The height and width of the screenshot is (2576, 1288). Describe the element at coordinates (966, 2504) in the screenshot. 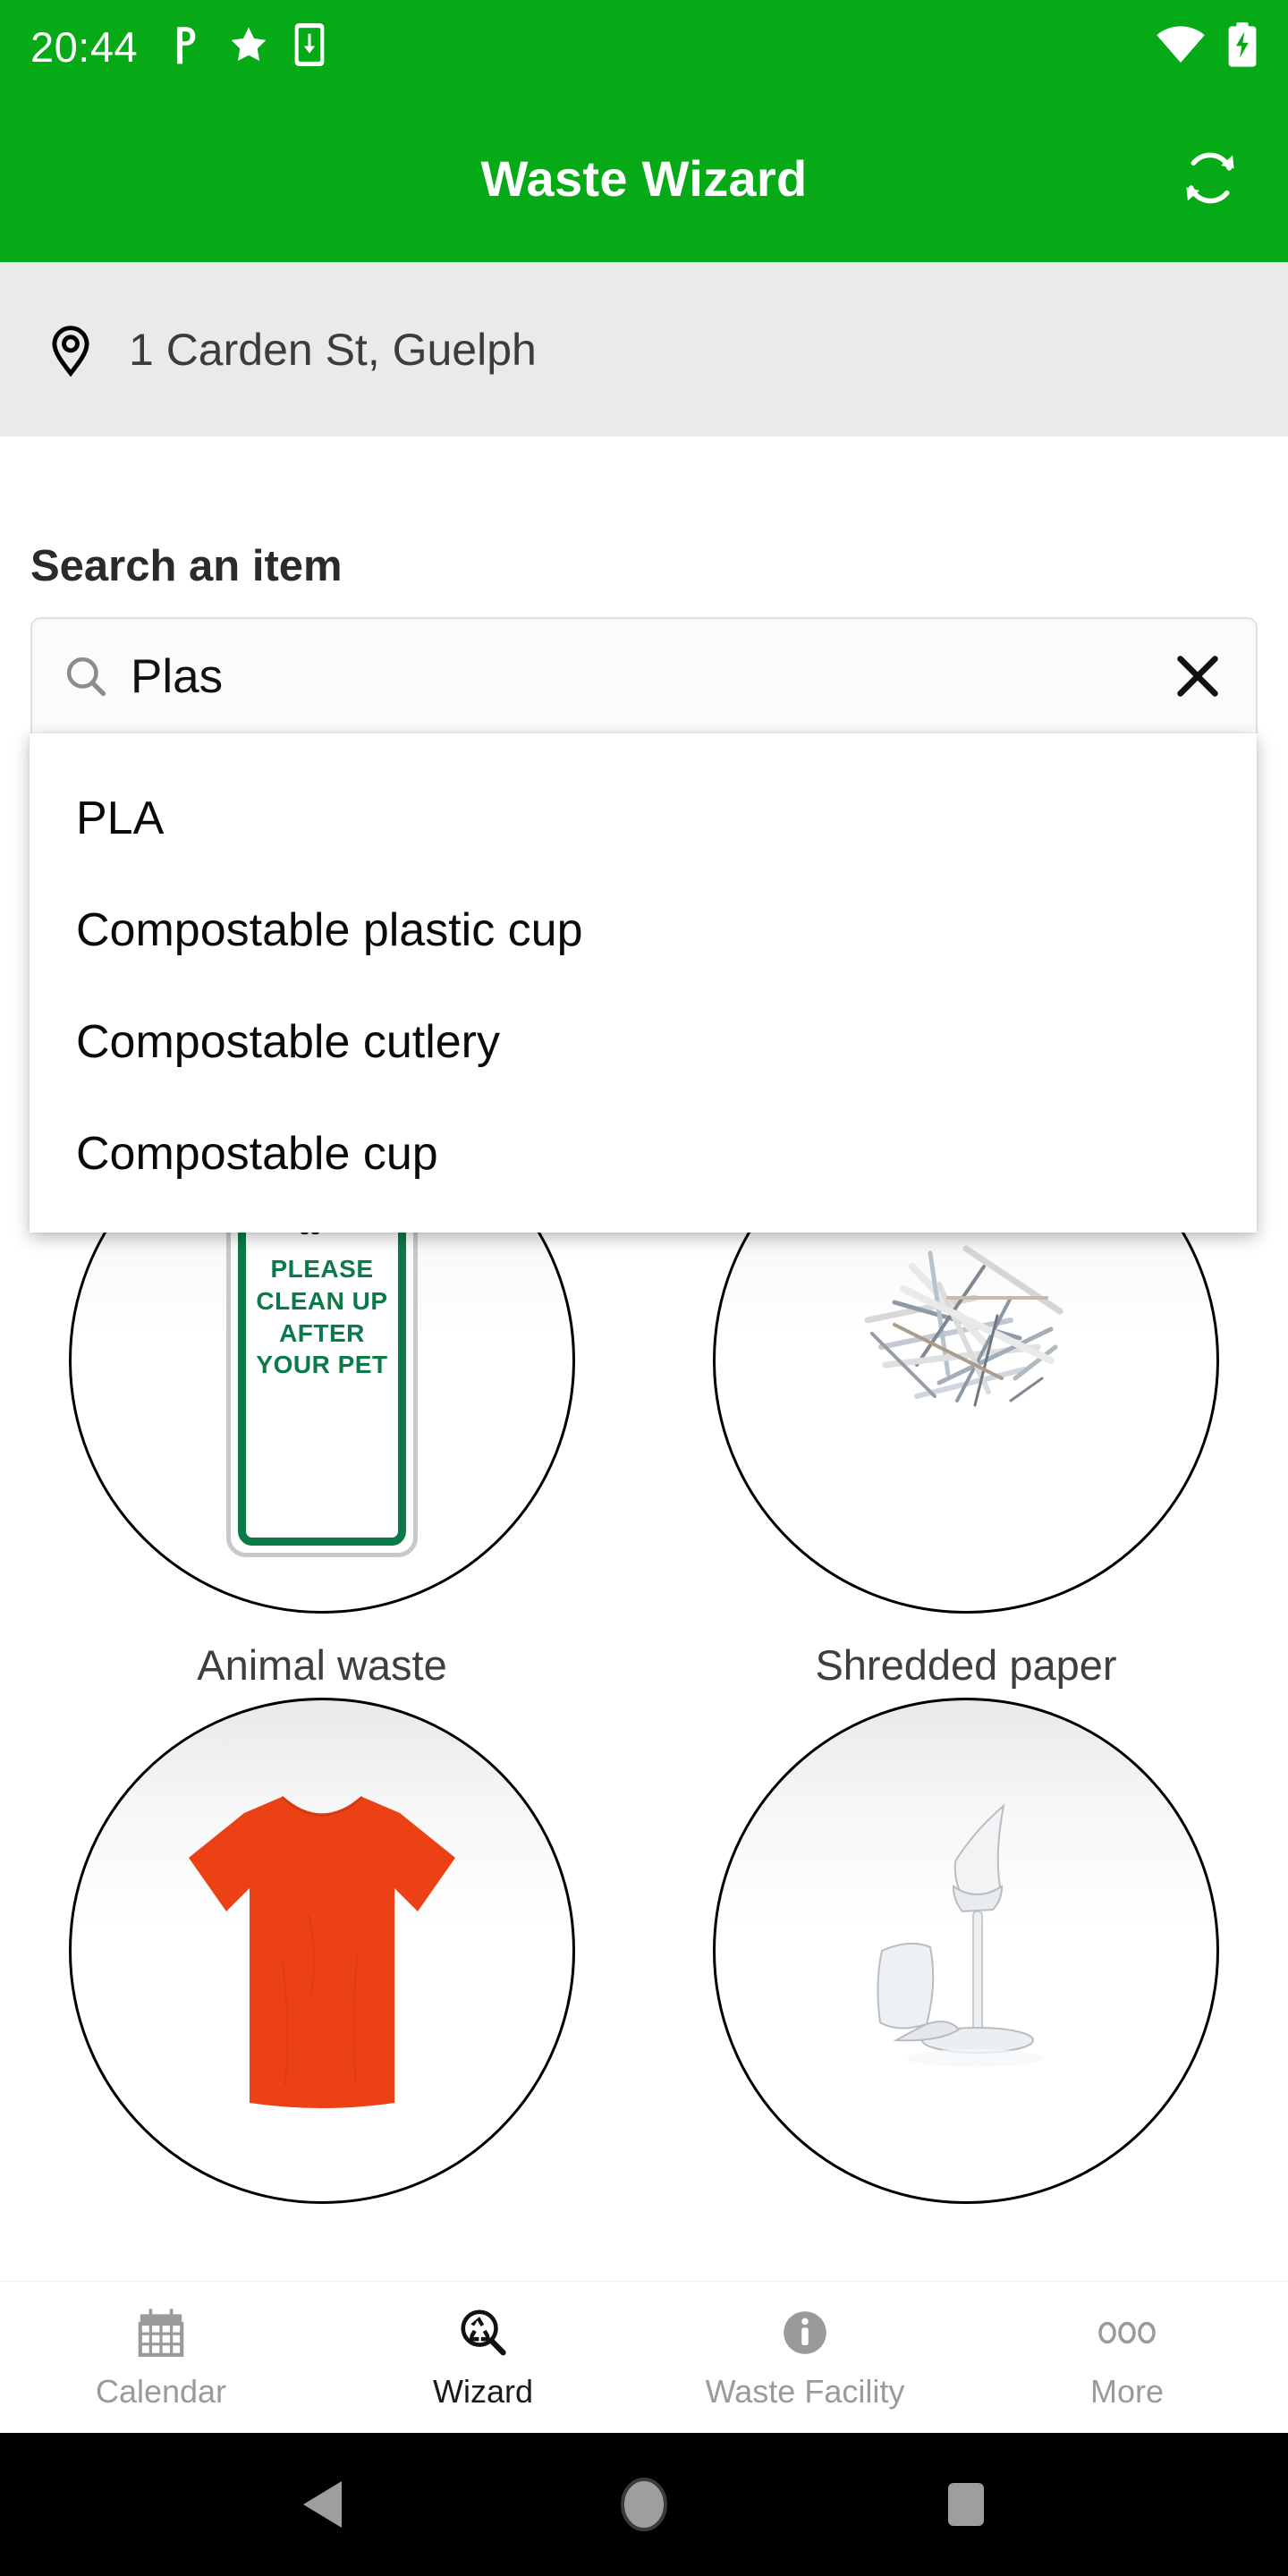

I see `recents-square-icon` at that location.